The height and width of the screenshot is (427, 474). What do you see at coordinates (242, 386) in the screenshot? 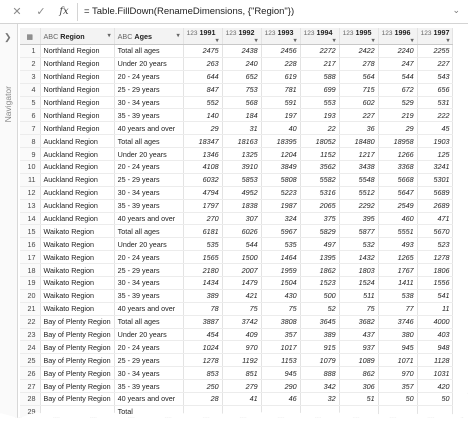
I see `year-value-cell: 279` at bounding box center [242, 386].